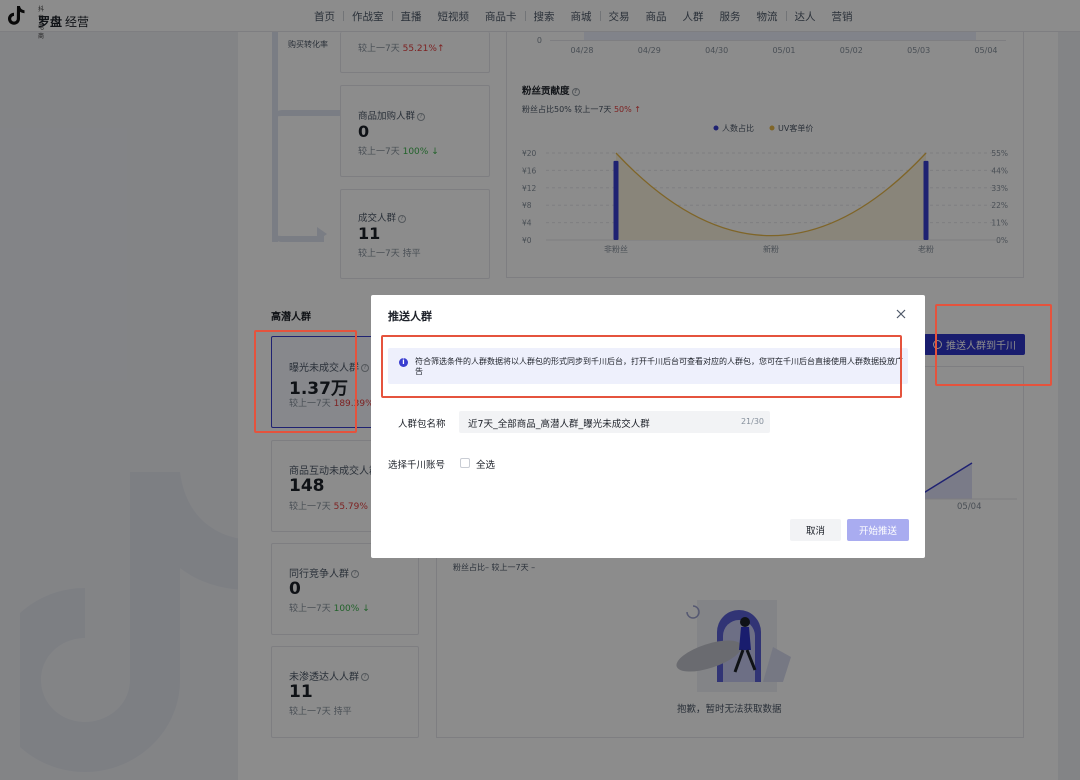 The image size is (1080, 780). I want to click on package-name-value: 近7天_全部商品_高潜人群_曝光未成交人群, so click(559, 424).